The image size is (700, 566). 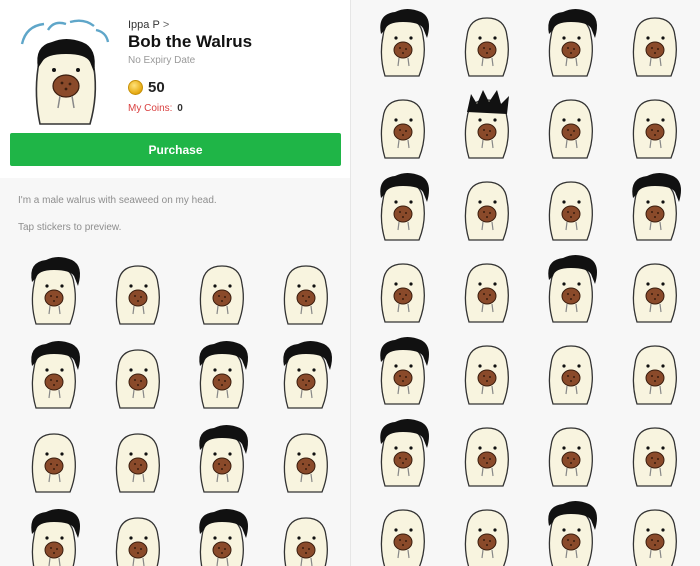 What do you see at coordinates (180, 108) in the screenshot?
I see `my-coins-value: 0` at bounding box center [180, 108].